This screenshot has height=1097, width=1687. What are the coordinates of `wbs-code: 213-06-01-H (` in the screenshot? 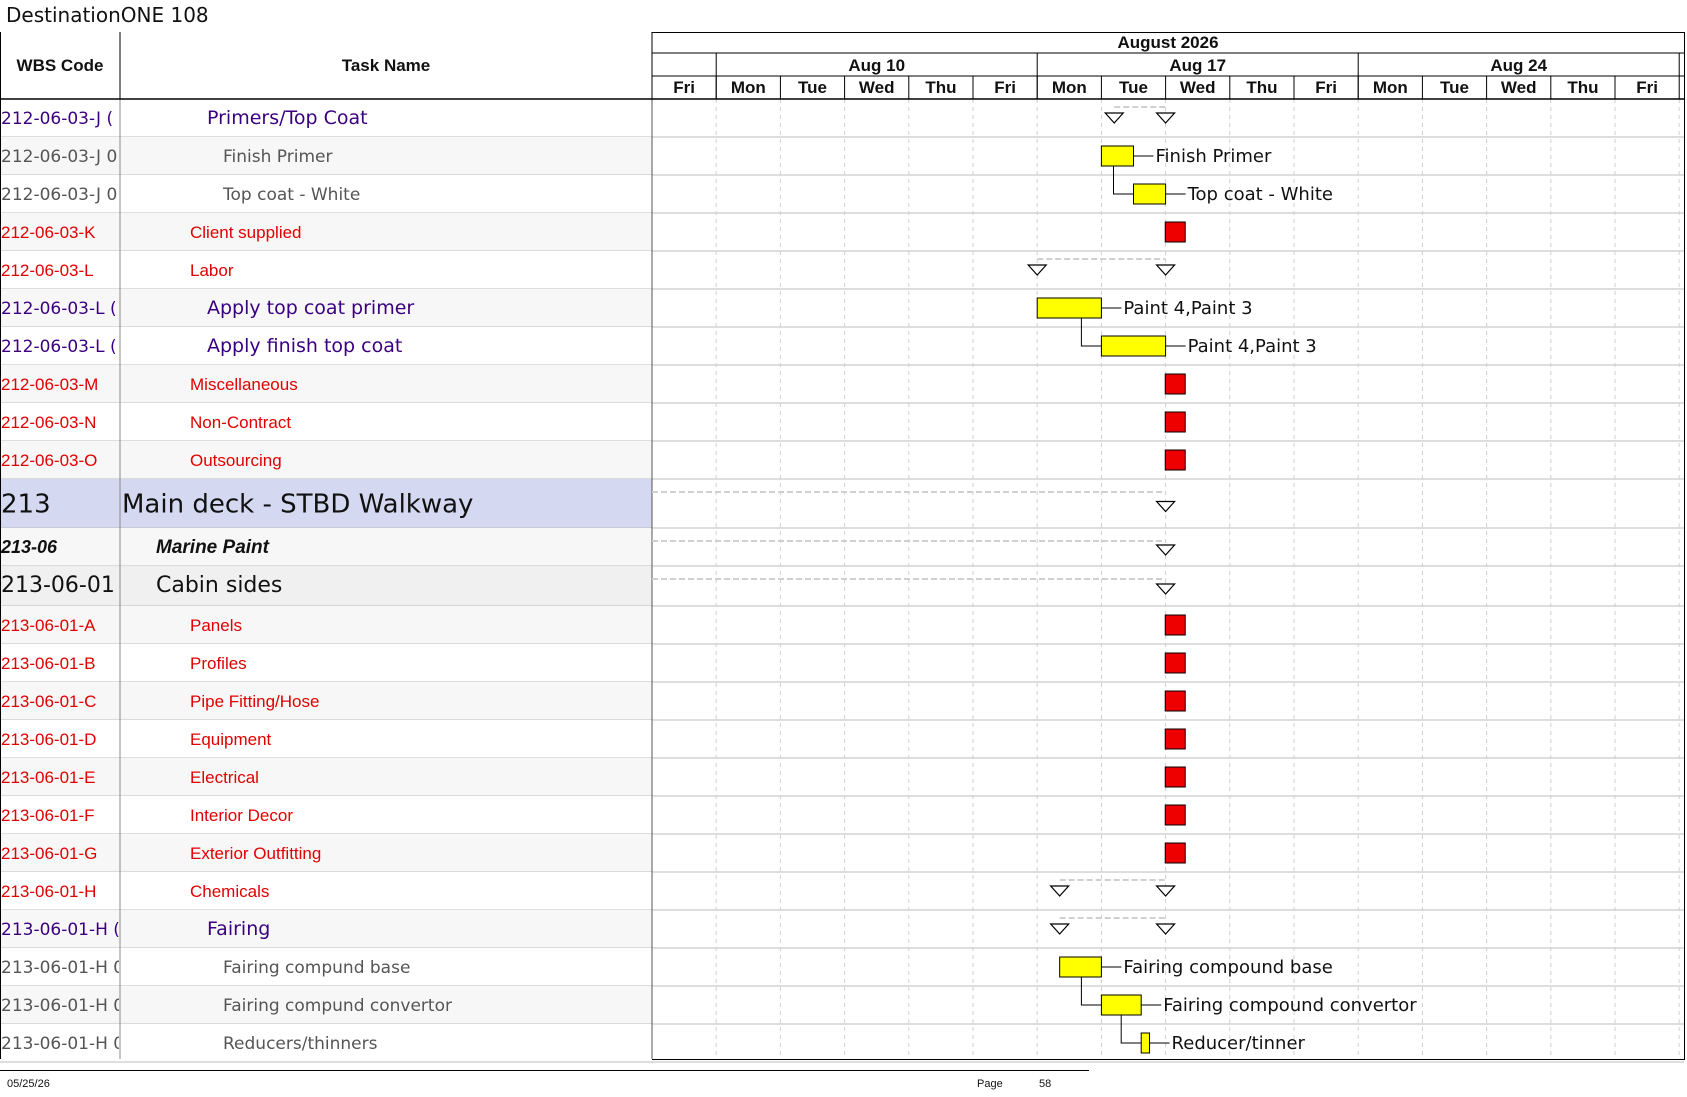 It's located at (60, 930).